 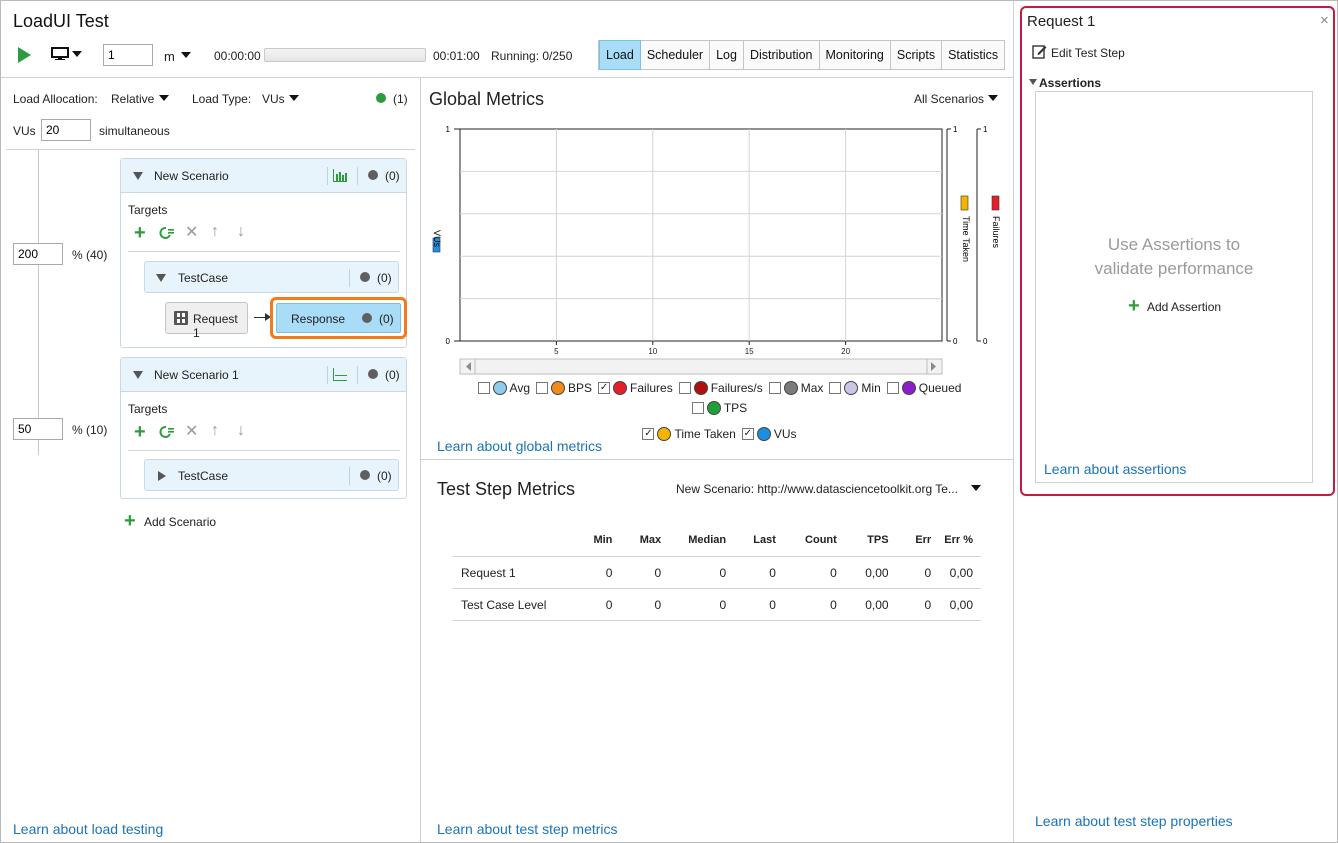 What do you see at coordinates (855, 388) in the screenshot?
I see `legend-item: Min` at bounding box center [855, 388].